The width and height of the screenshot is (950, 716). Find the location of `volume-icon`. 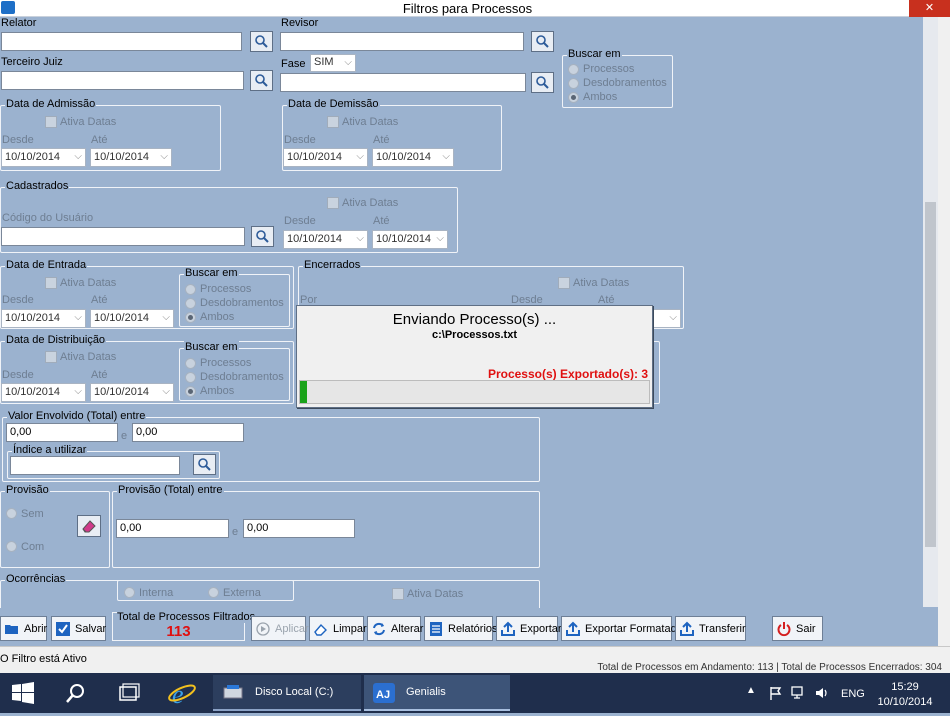

volume-icon is located at coordinates (822, 693).